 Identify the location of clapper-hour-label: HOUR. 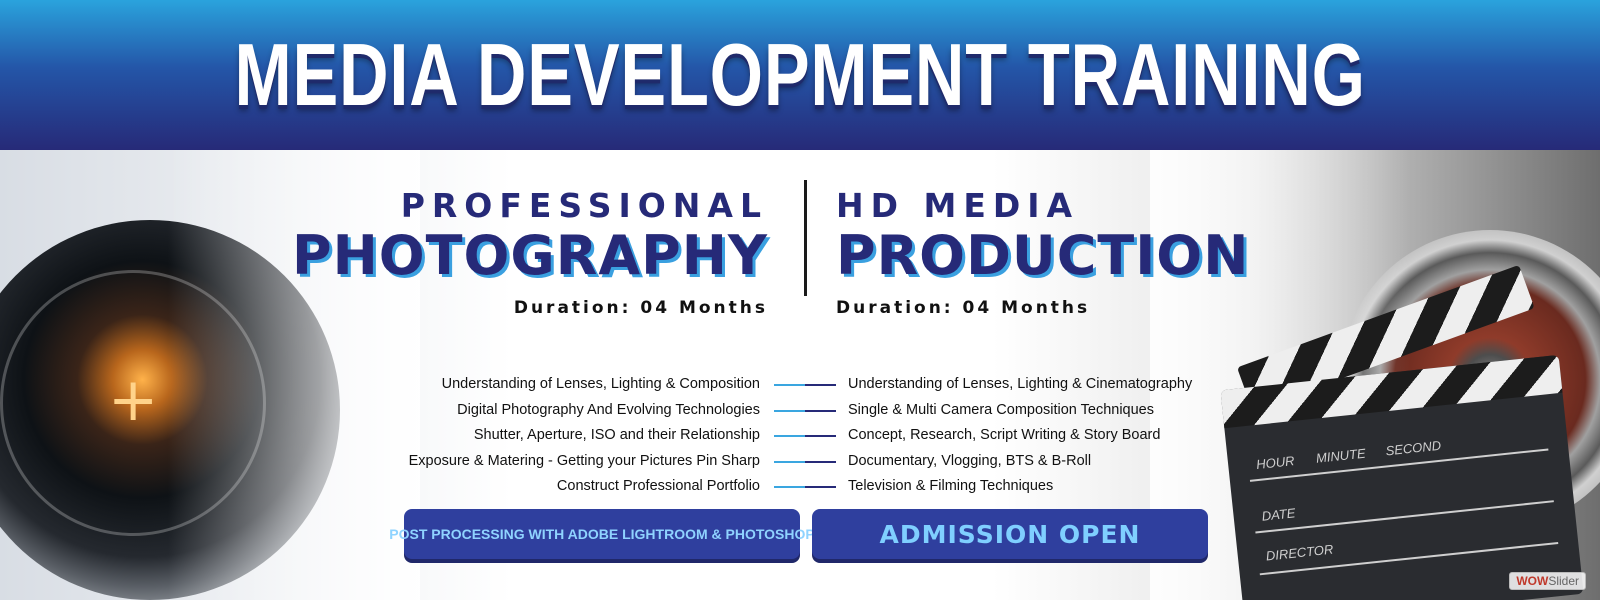
(1275, 463).